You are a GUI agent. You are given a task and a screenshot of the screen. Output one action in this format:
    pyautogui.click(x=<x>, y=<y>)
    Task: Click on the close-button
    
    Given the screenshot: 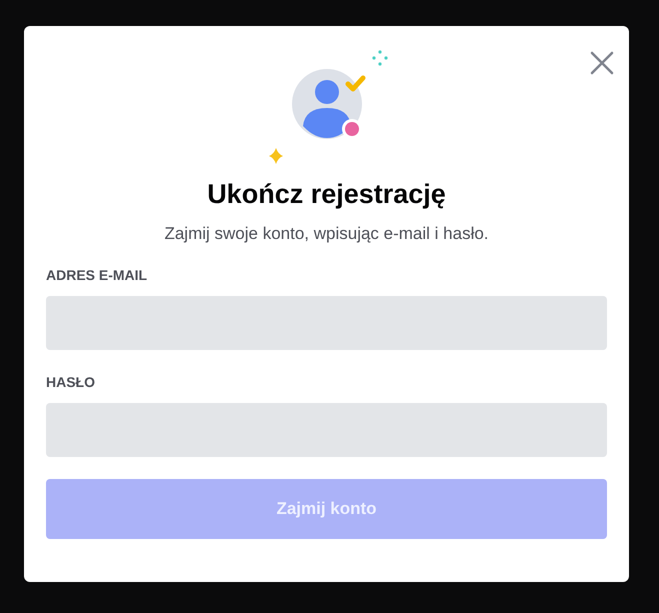 What is the action you would take?
    pyautogui.click(x=602, y=63)
    